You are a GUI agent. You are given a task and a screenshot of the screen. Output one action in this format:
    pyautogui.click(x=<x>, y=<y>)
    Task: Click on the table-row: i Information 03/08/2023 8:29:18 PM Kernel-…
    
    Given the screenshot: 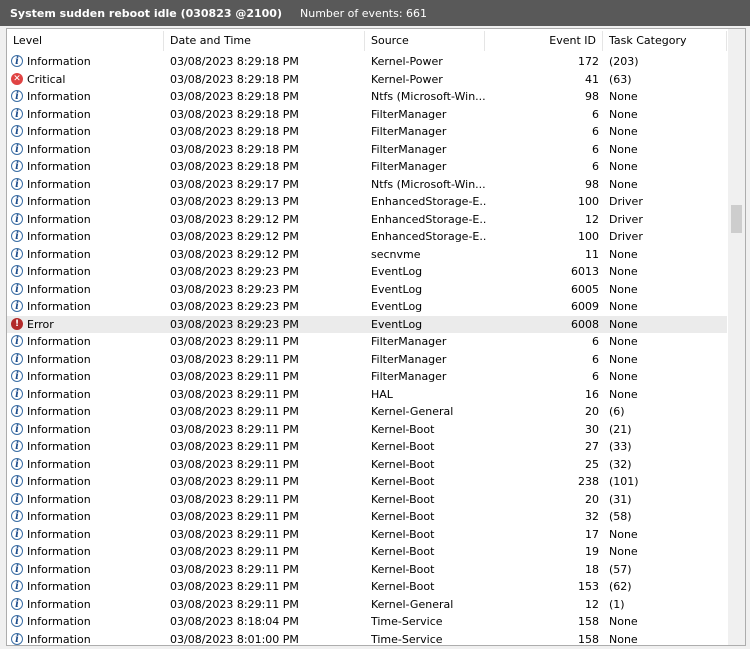 What is the action you would take?
    pyautogui.click(x=367, y=62)
    